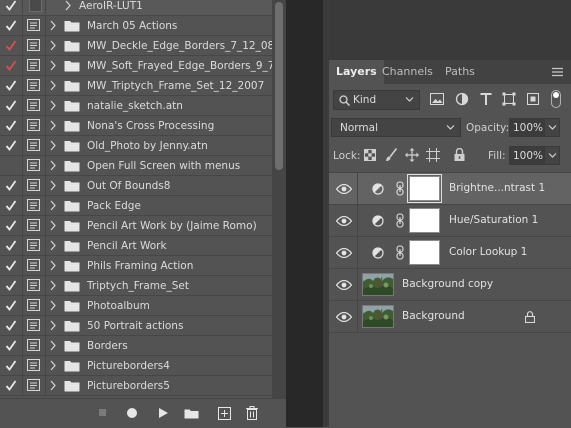 The height and width of the screenshot is (428, 571). Describe the element at coordinates (533, 99) in the screenshot. I see `smart-object-filter-icon` at that location.